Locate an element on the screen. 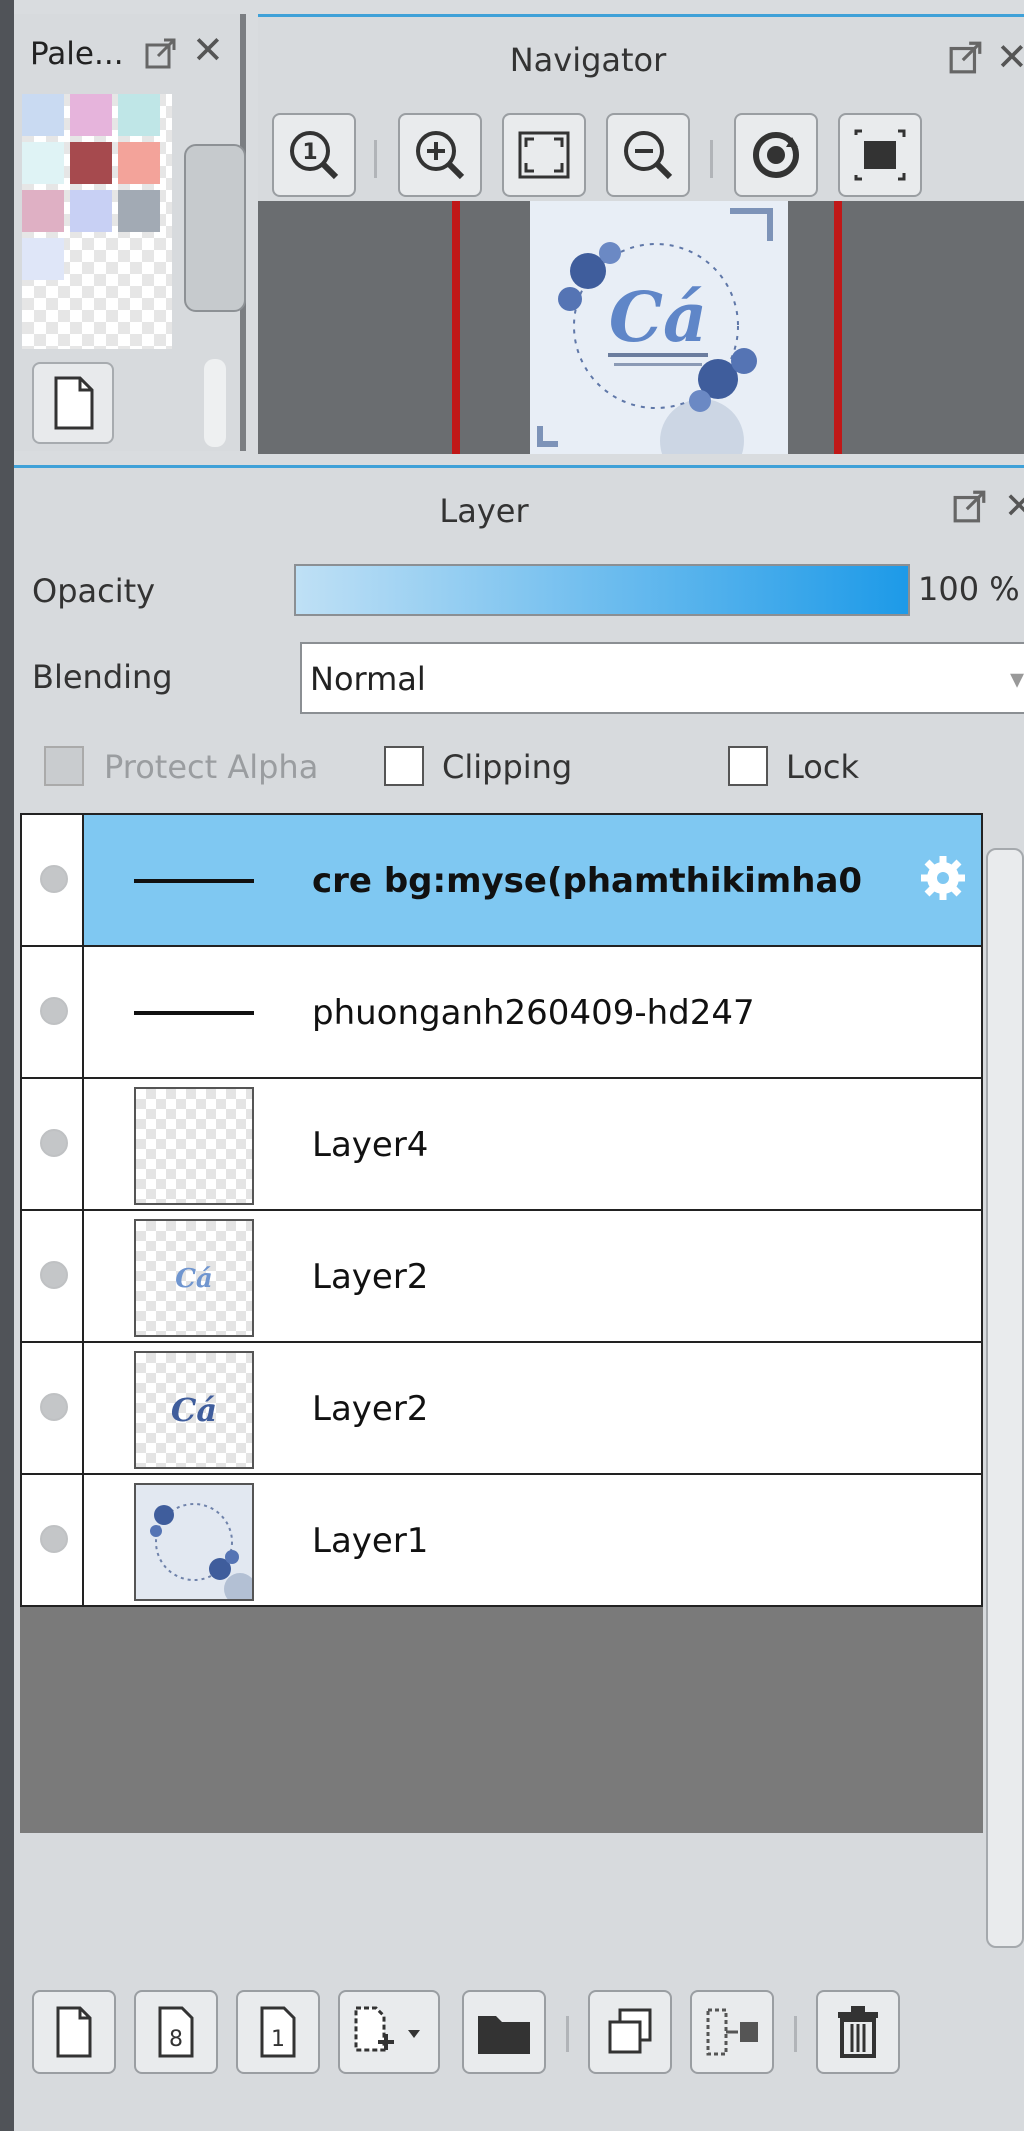 The height and width of the screenshot is (2131, 1024). layer-row: Layer1 is located at coordinates (501, 1540).